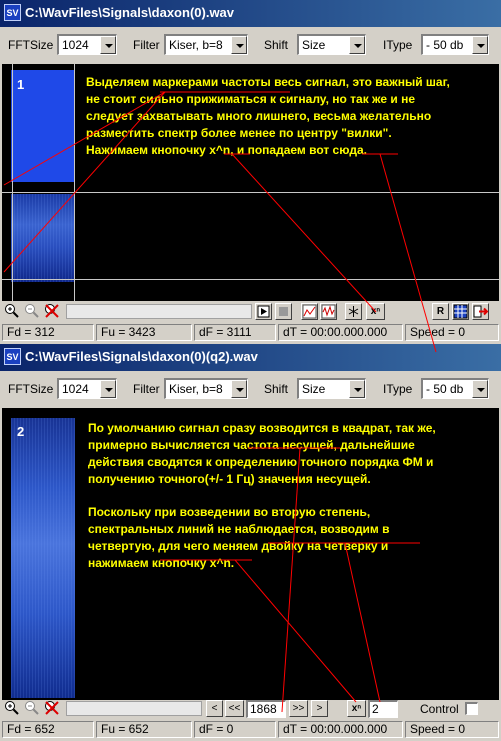  I want to click on plot-number: 1, so click(21, 84).